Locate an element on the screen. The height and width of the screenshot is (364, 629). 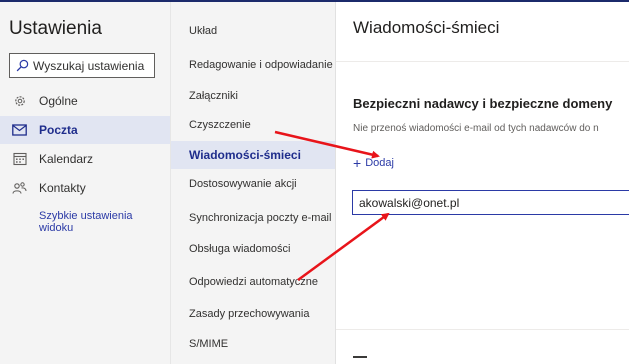
mail-icon is located at coordinates (19, 130).